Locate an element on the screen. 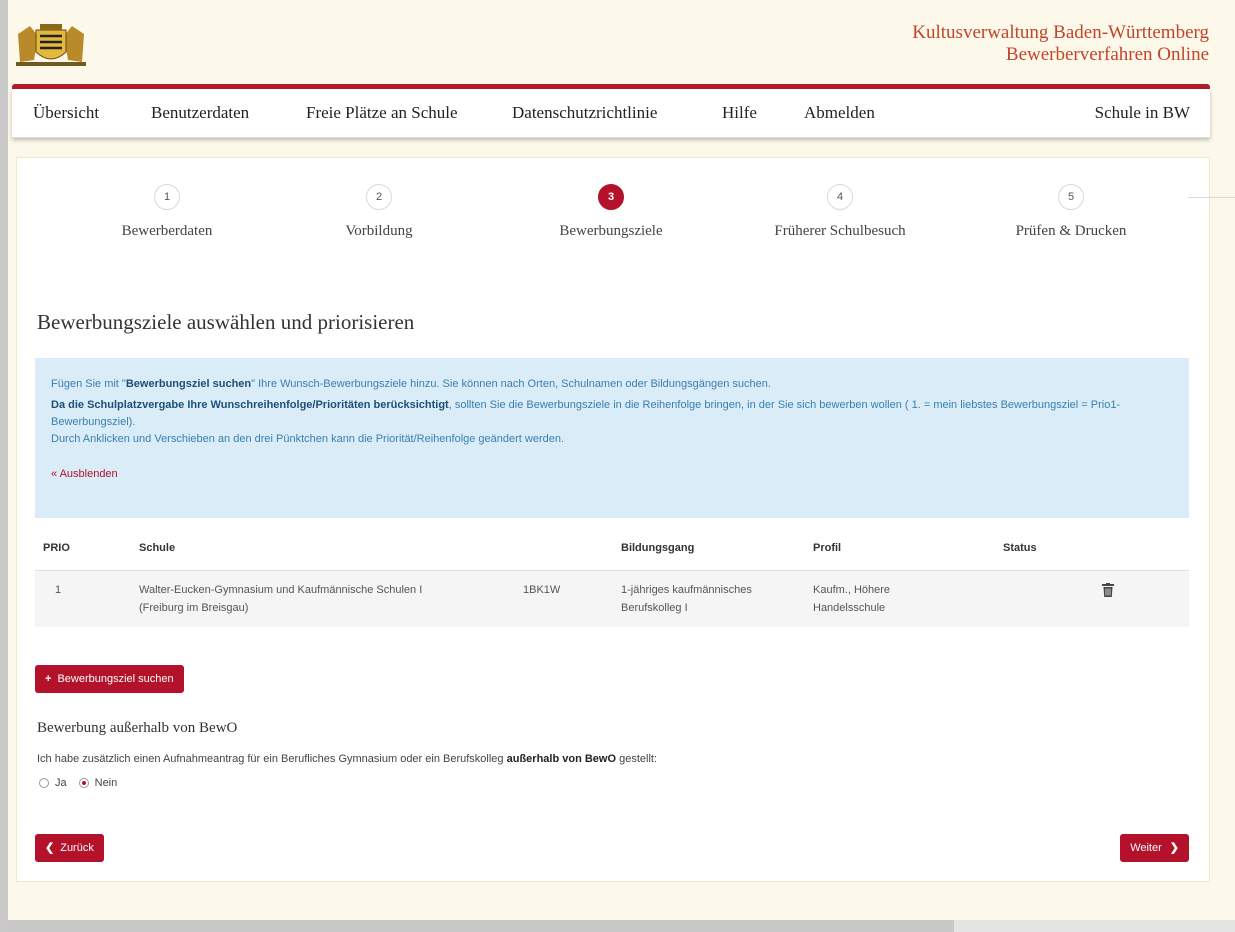 This screenshot has width=1235, height=932. row-profil: Kaufm., Höhere Handelsschule is located at coordinates (851, 599).